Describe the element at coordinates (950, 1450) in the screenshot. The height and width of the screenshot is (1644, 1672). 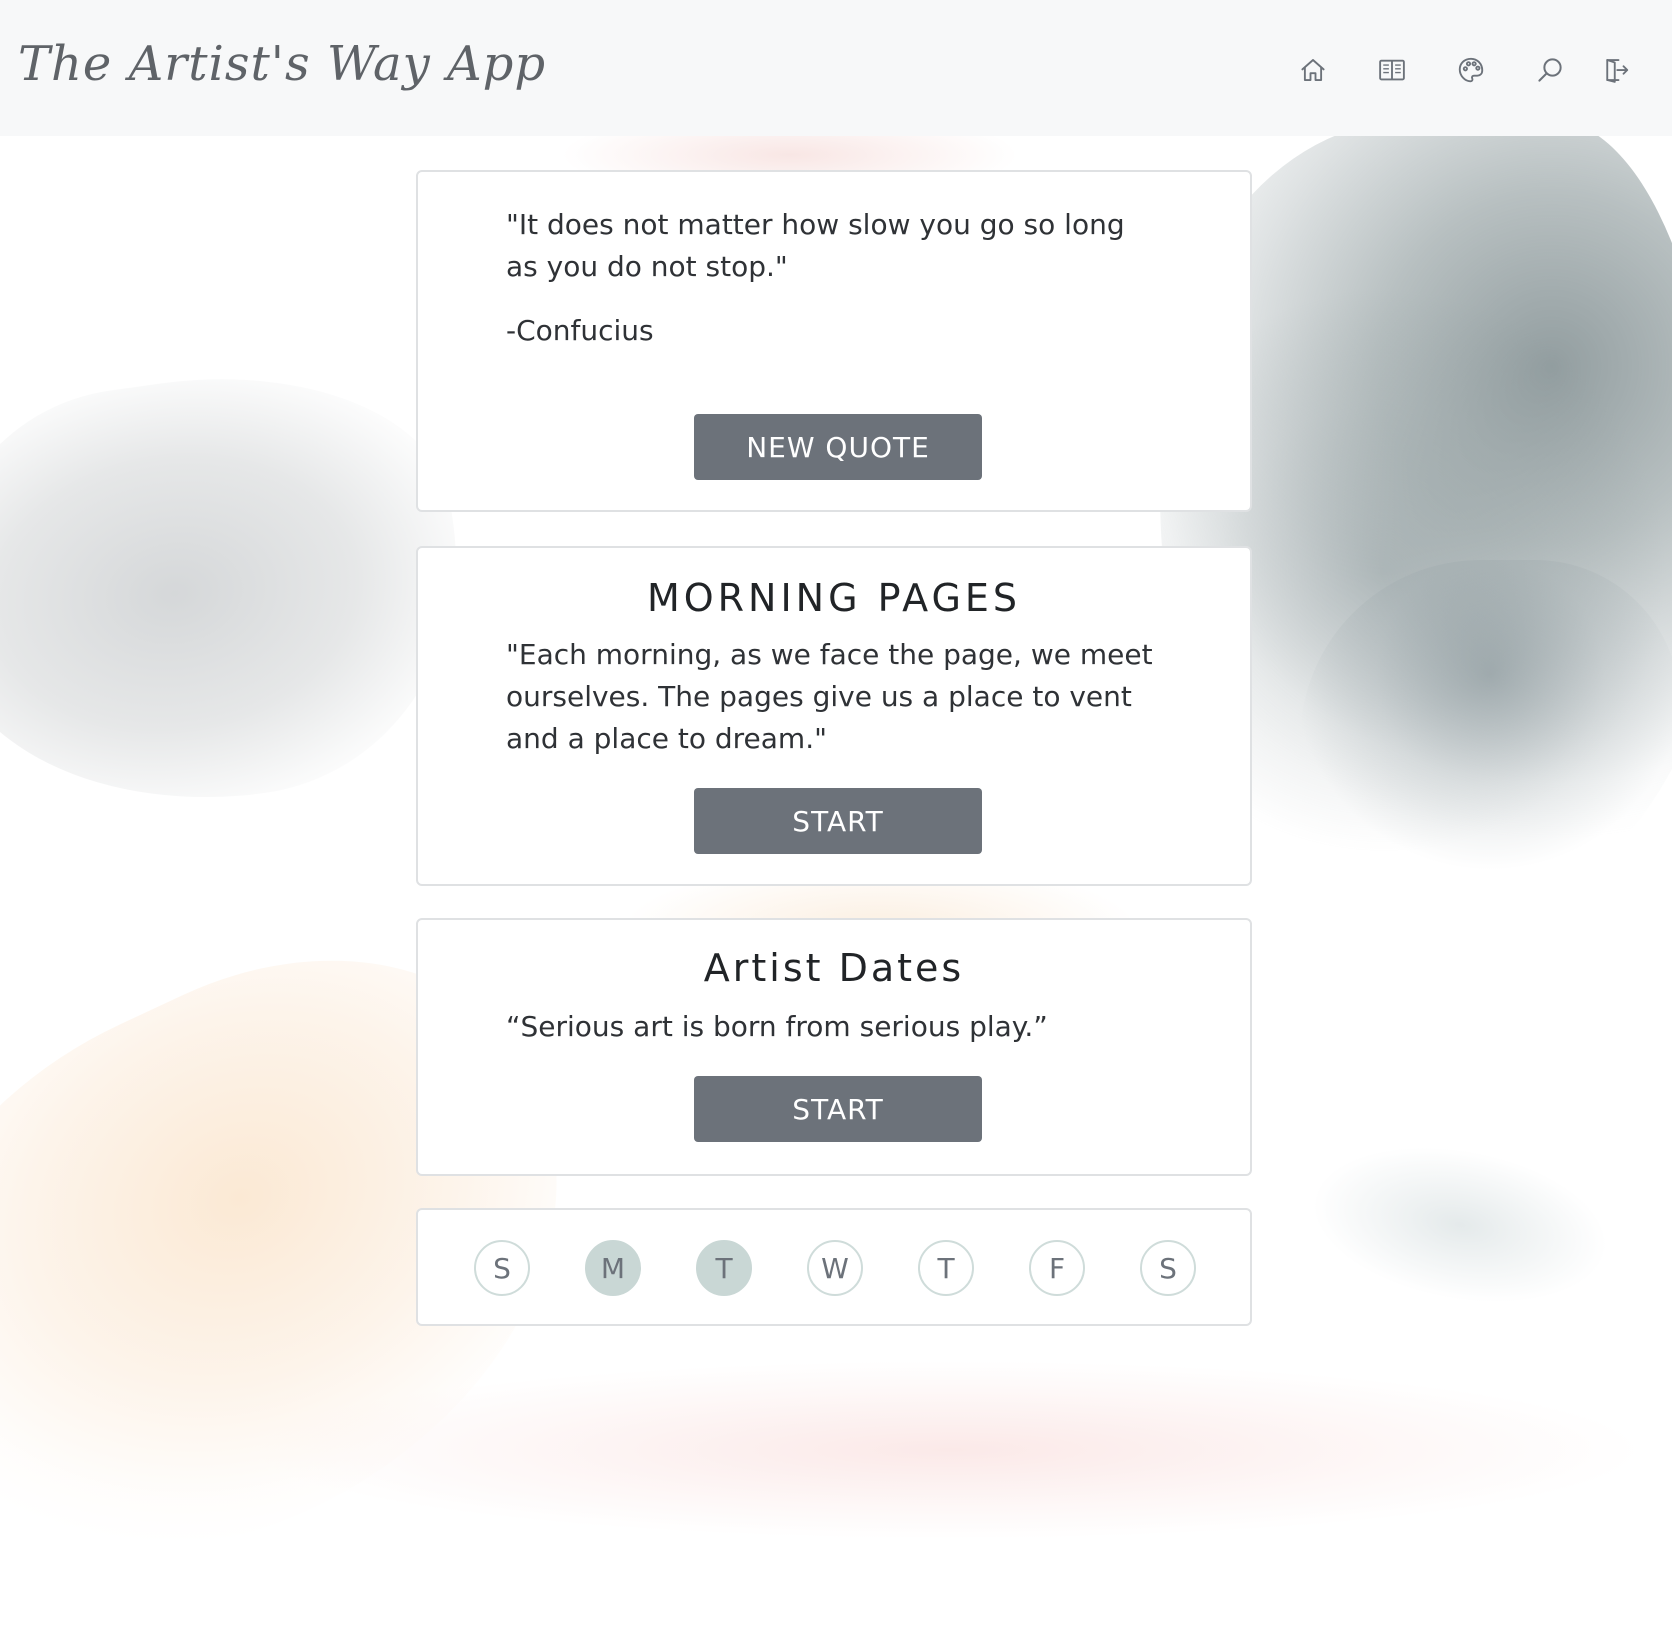
I see `pink-watercolor-wash` at that location.